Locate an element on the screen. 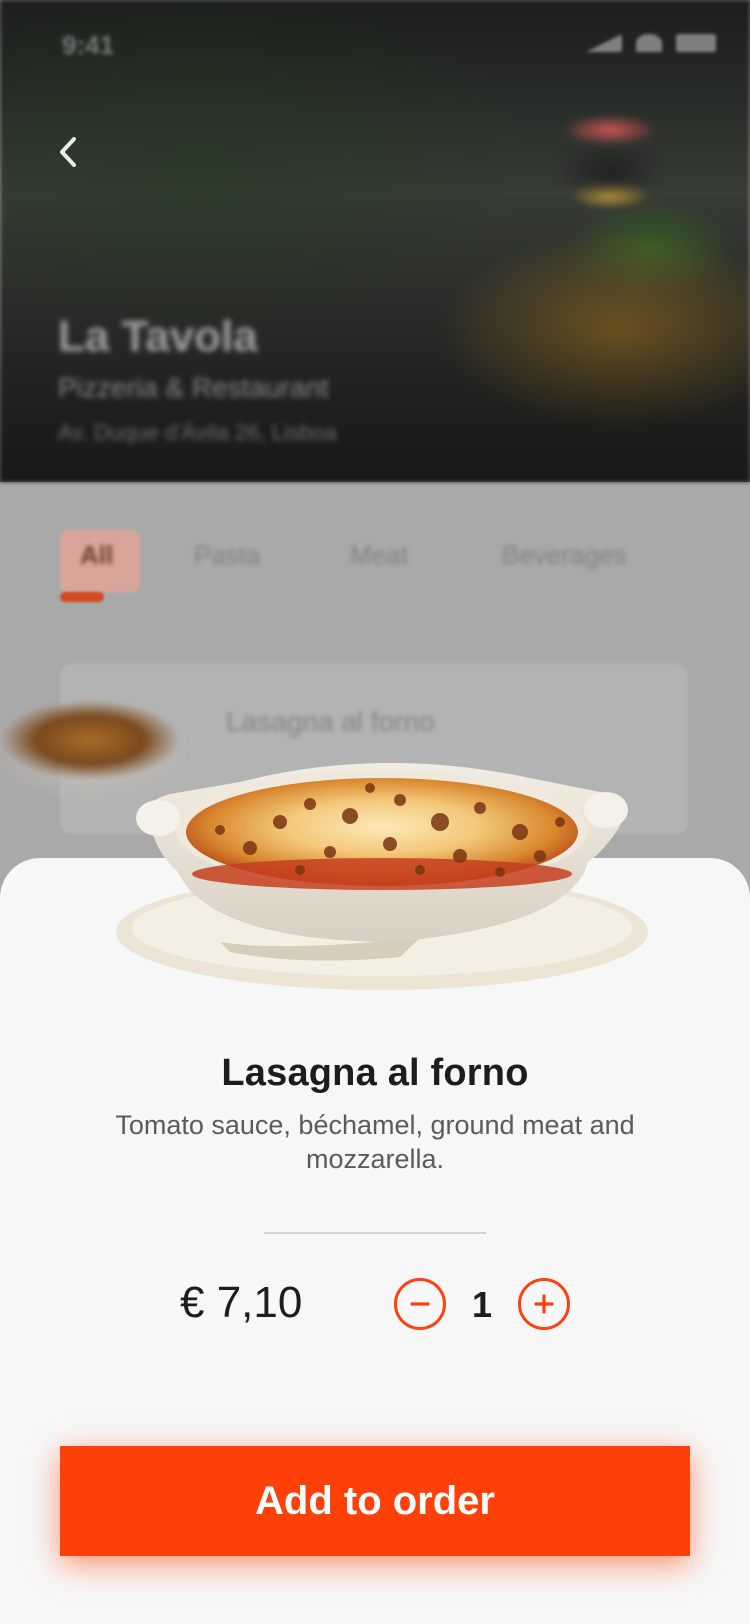 This screenshot has height=1624, width=750. dish-image is located at coordinates (382, 876).